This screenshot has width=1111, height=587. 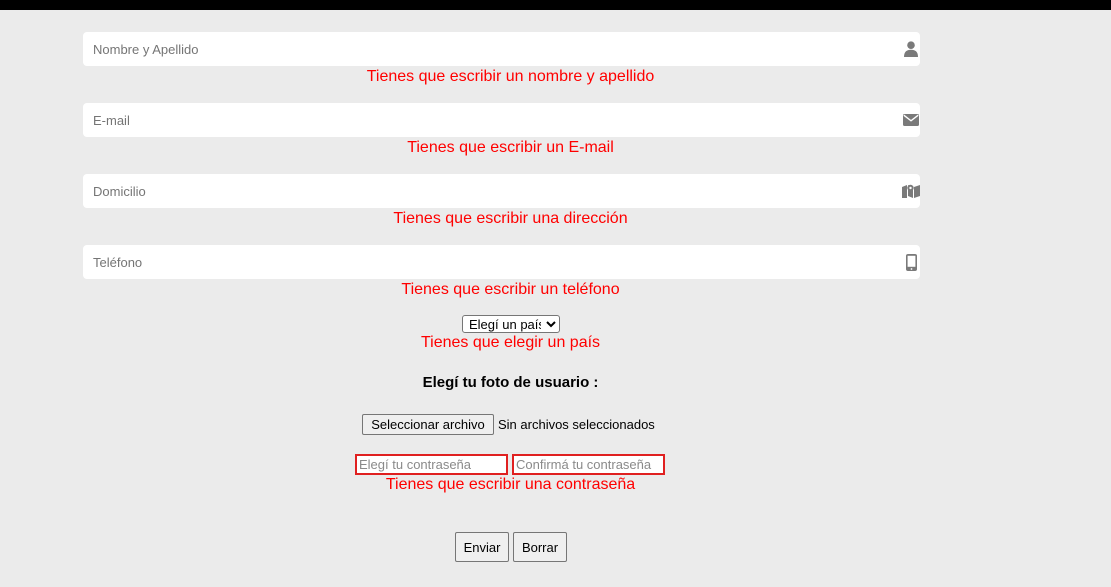 I want to click on file-status: Sin archivos seleccionados, so click(x=576, y=424).